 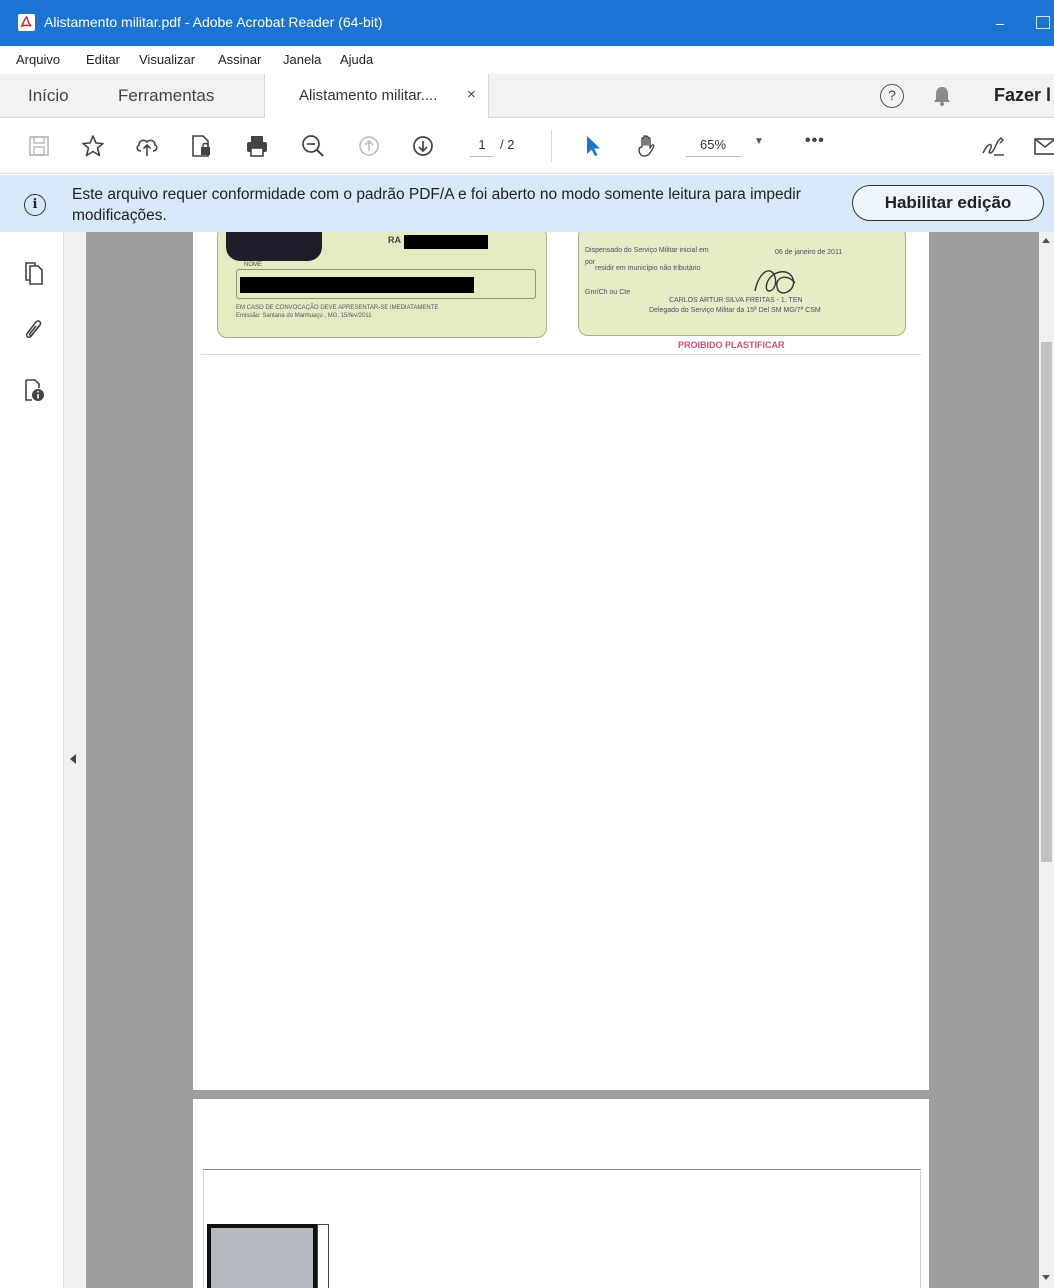 What do you see at coordinates (239, 59) in the screenshot?
I see `menu-assinar: Assinar` at bounding box center [239, 59].